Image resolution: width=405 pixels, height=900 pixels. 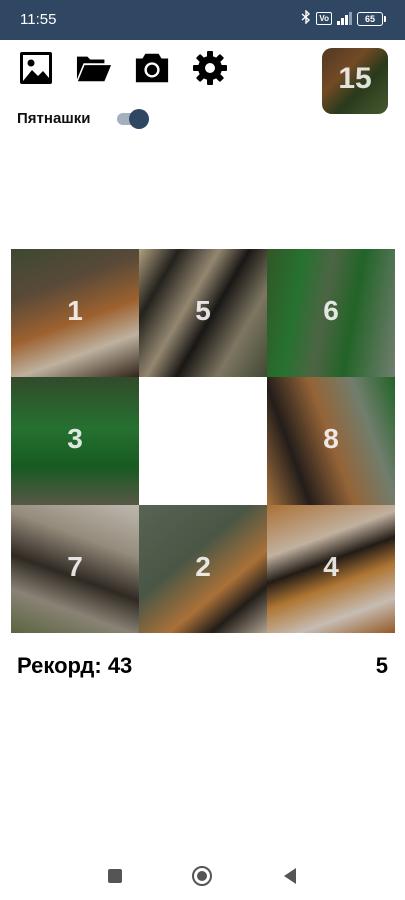 I want to click on status-bar: 11:55 Vo 65, so click(x=202, y=20).